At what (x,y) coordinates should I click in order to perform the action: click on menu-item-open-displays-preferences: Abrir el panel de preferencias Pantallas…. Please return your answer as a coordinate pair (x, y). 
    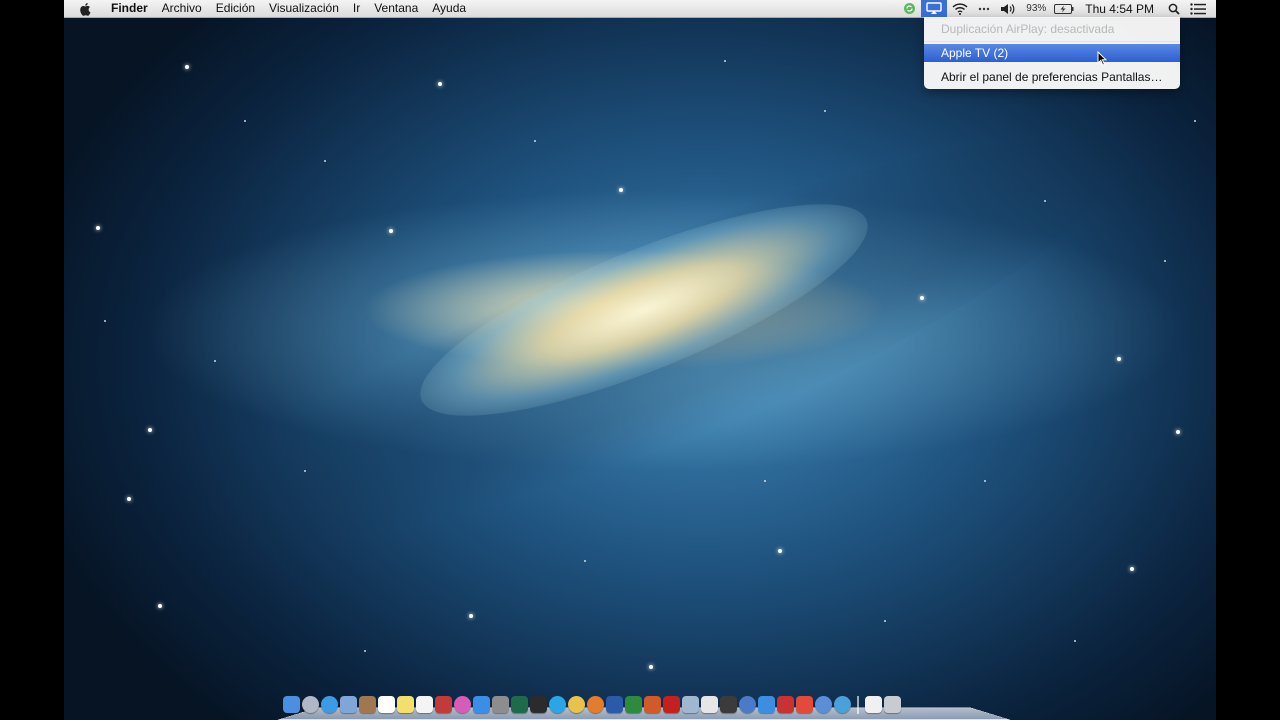
    Looking at the image, I should click on (1052, 77).